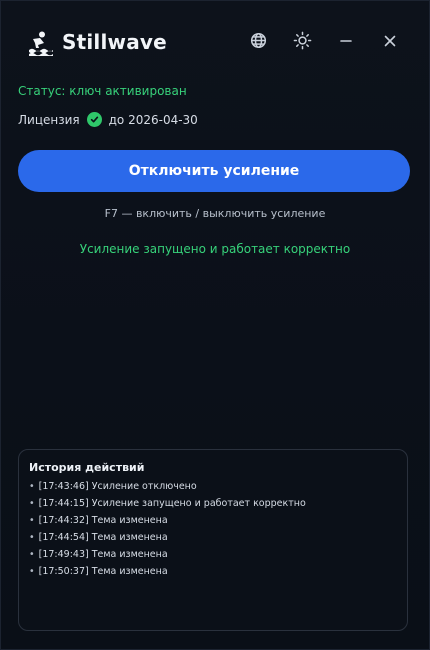 Image resolution: width=430 pixels, height=650 pixels. What do you see at coordinates (215, 249) in the screenshot?
I see `state-message: Усиление запущено и работает корректно` at bounding box center [215, 249].